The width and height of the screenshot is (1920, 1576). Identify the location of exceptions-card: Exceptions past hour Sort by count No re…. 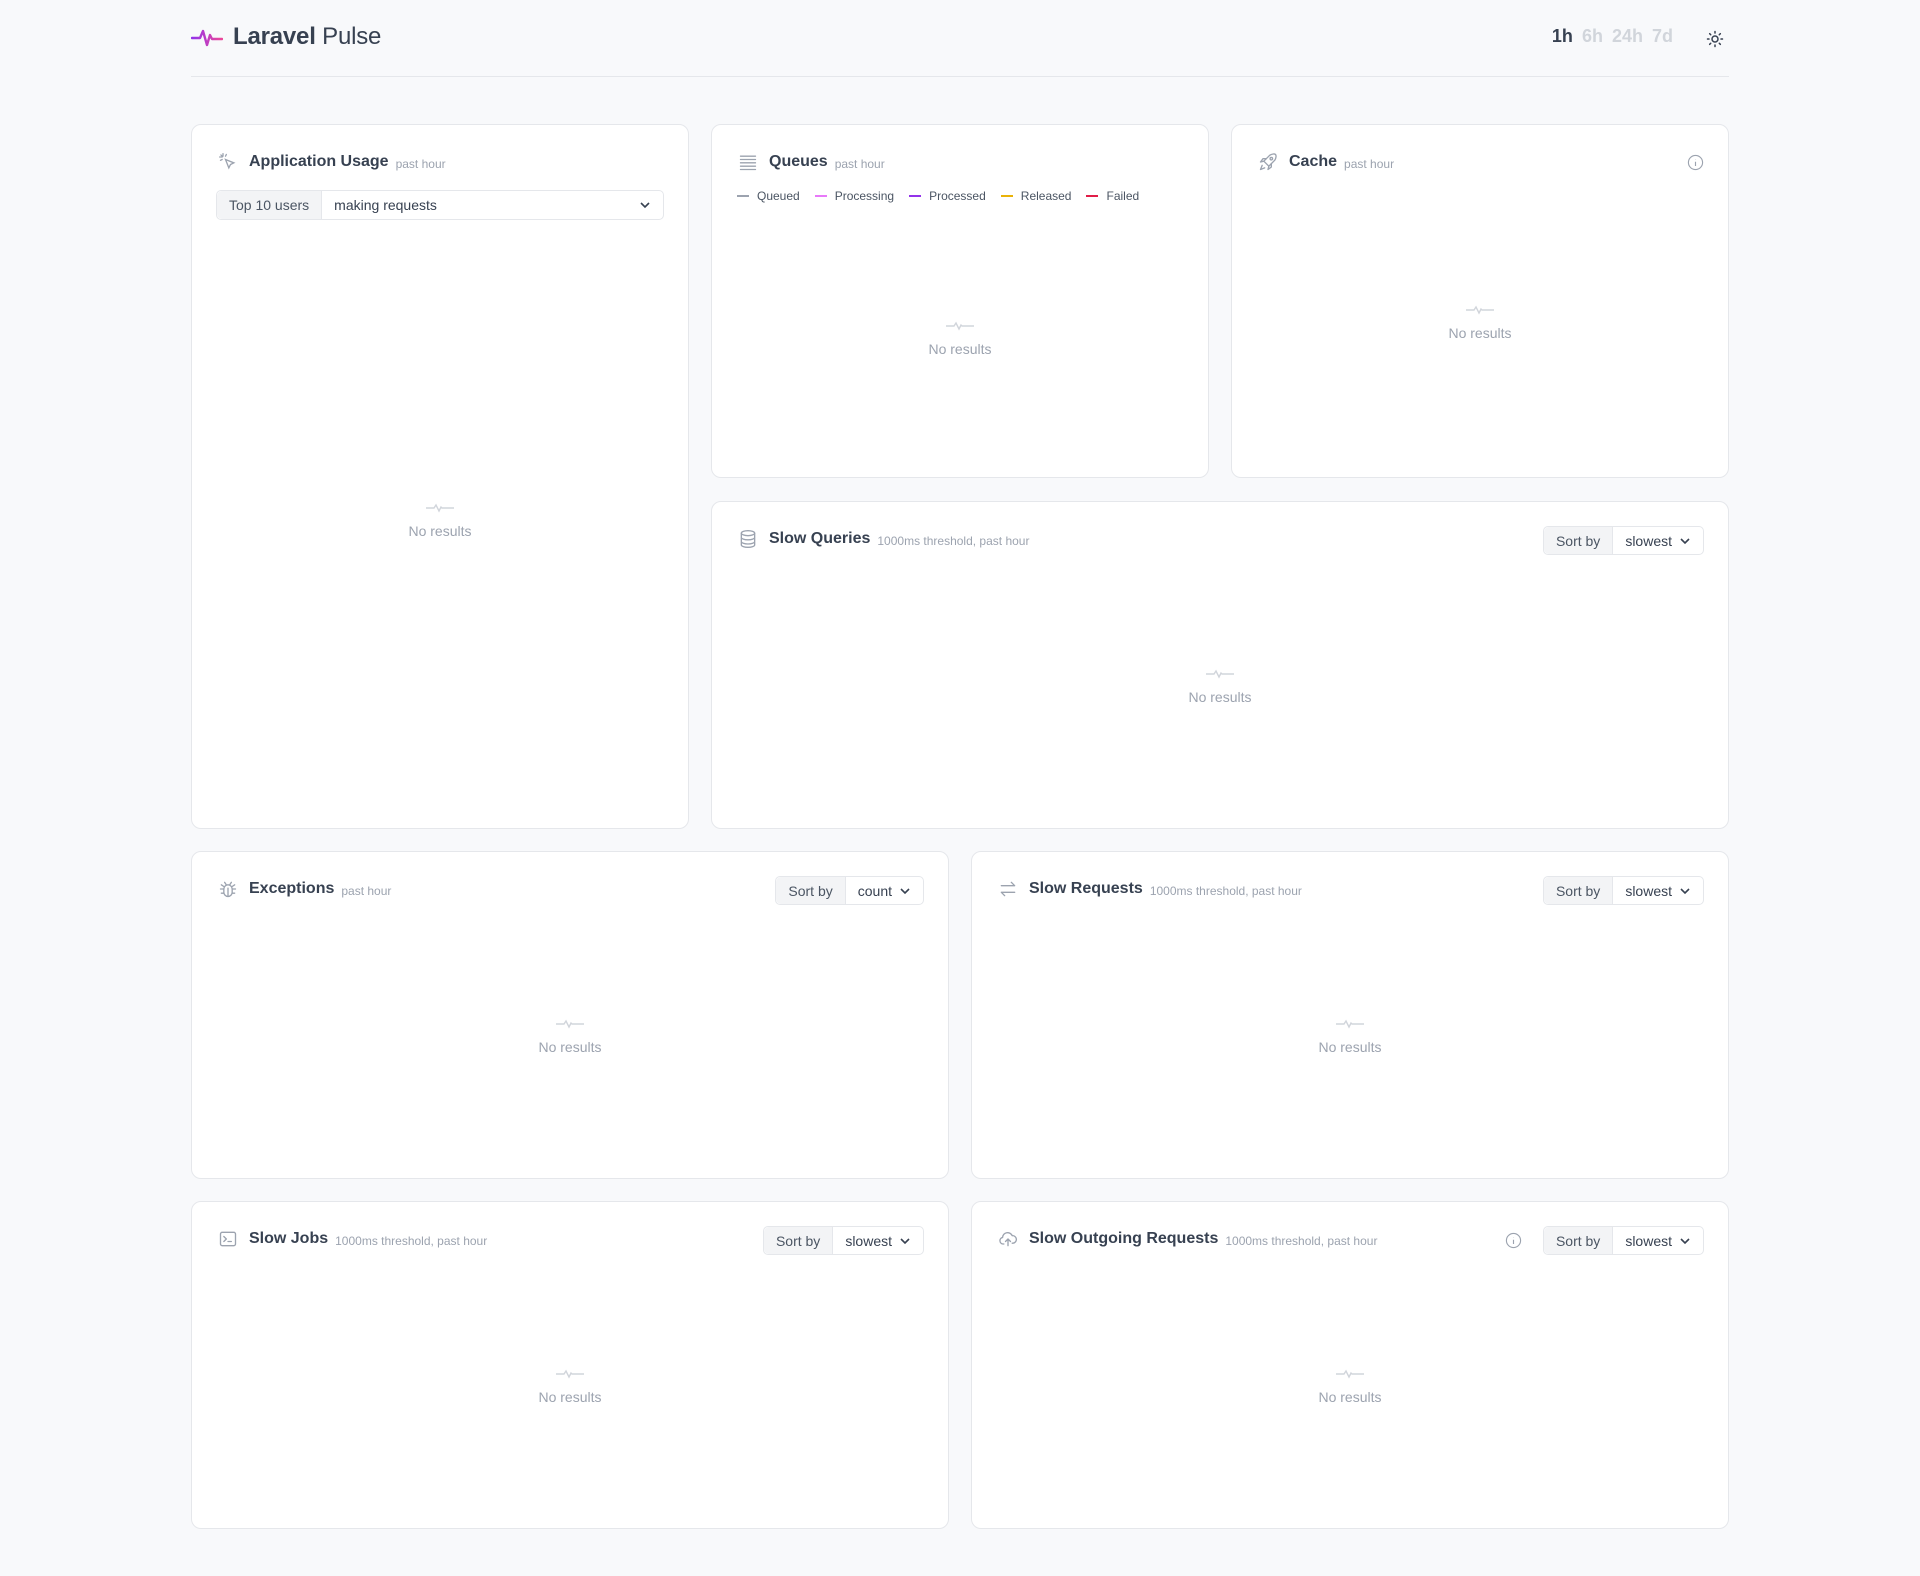
(570, 1015).